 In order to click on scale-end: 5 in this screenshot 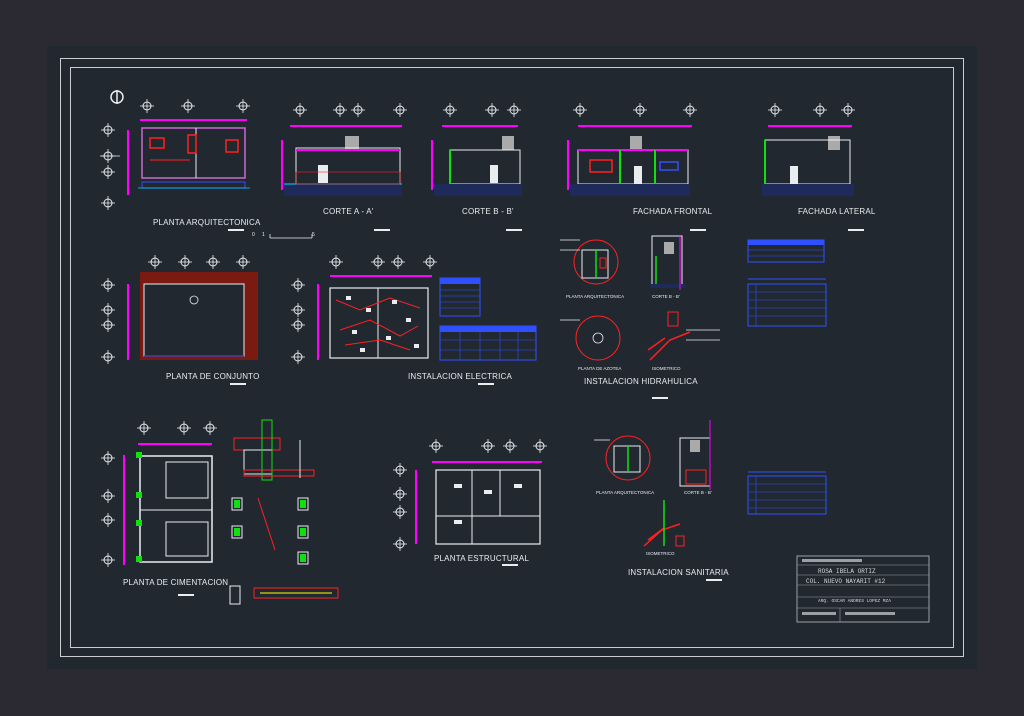, I will do `click(313, 235)`.